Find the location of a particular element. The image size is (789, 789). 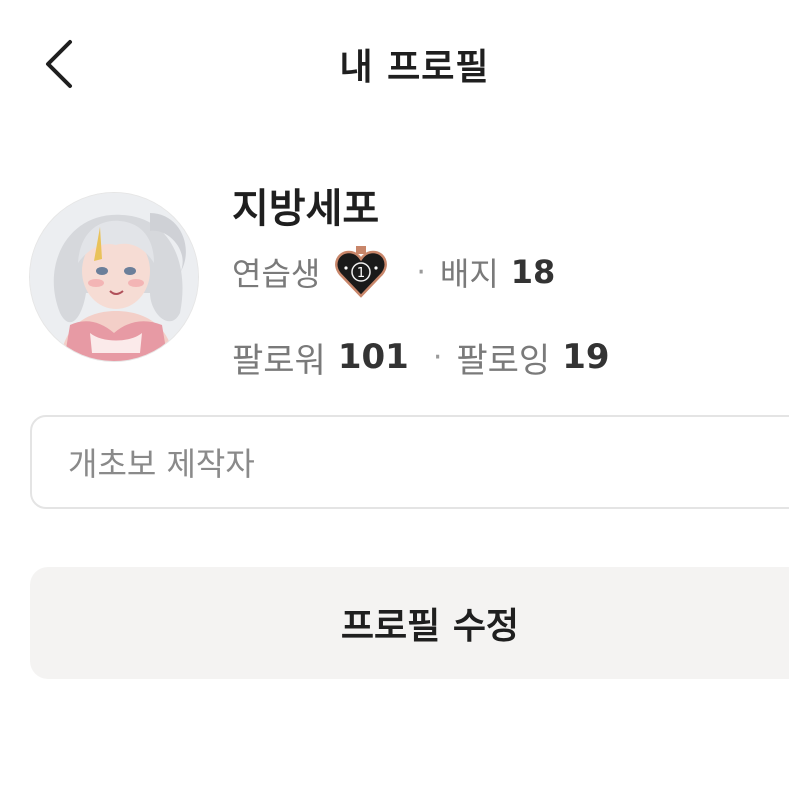

avatar-image is located at coordinates (114, 277).